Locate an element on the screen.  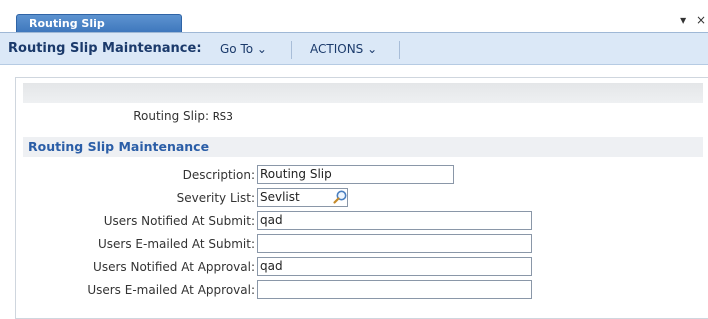
users-emailed-approval-field is located at coordinates (394, 289).